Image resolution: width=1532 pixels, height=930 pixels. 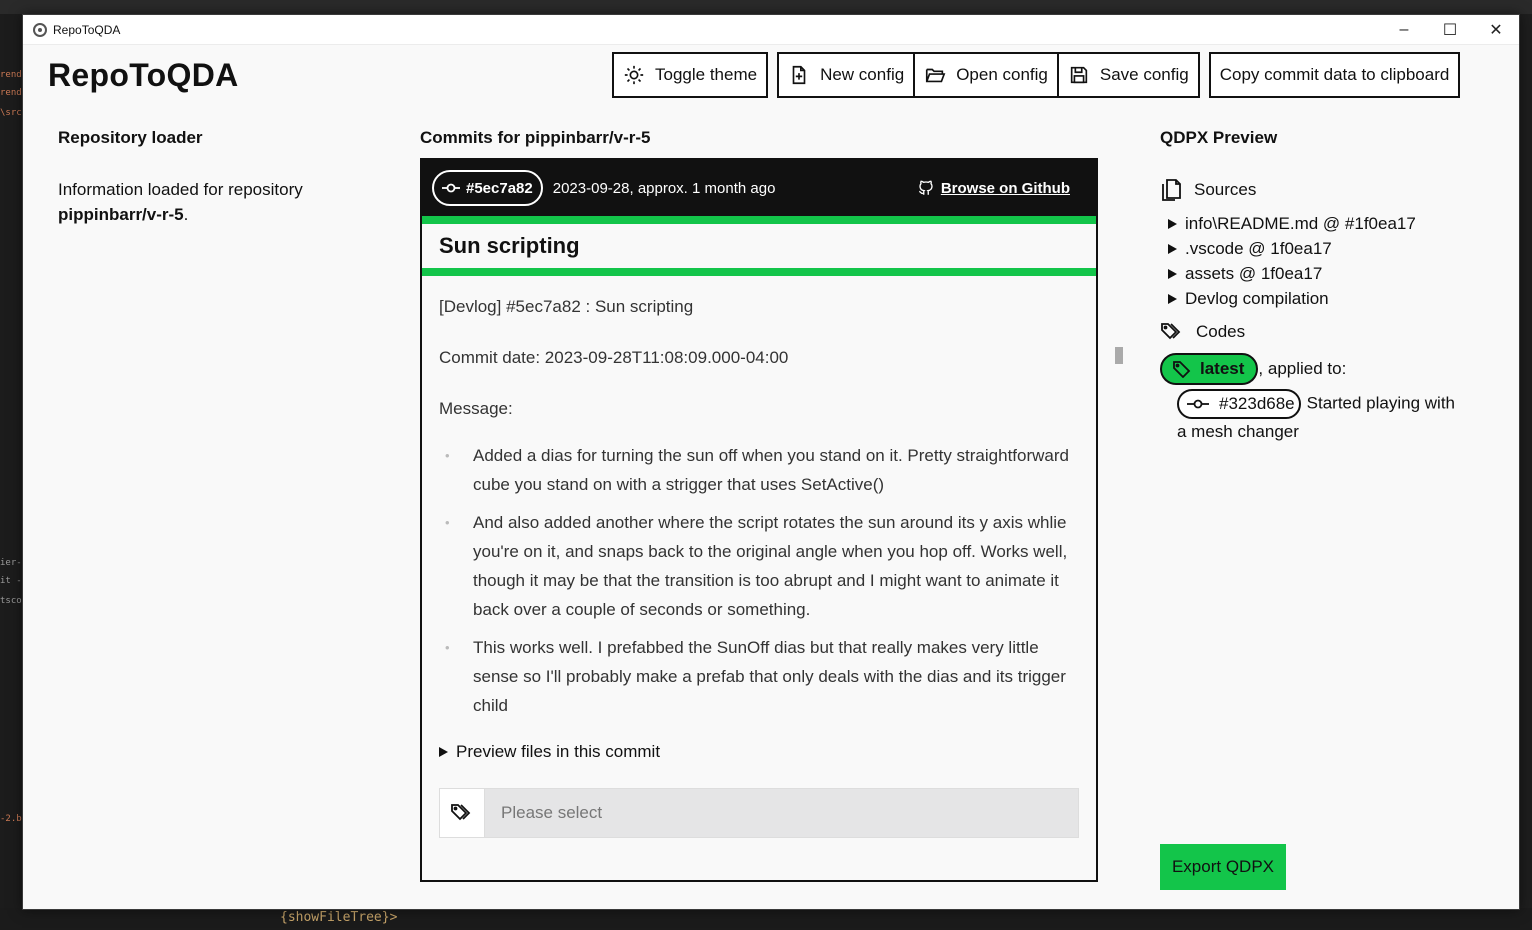 I want to click on close-icon: ✕, so click(x=1496, y=30).